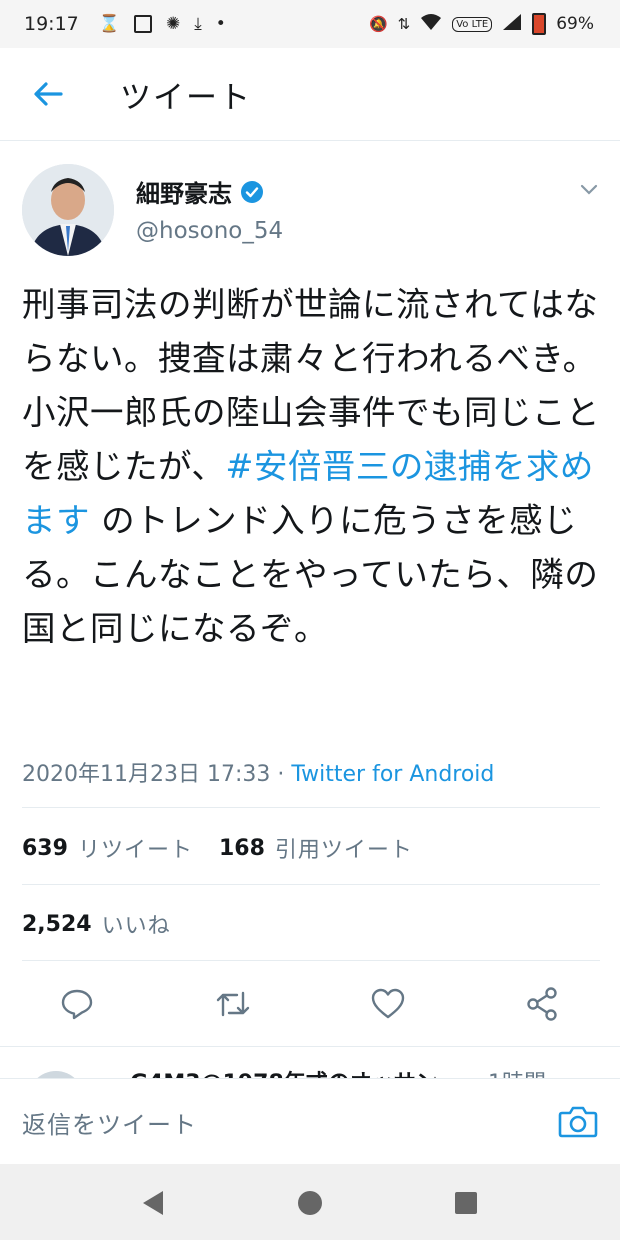 This screenshot has height=1240, width=620. Describe the element at coordinates (542, 1004) in the screenshot. I see `share-icon` at that location.